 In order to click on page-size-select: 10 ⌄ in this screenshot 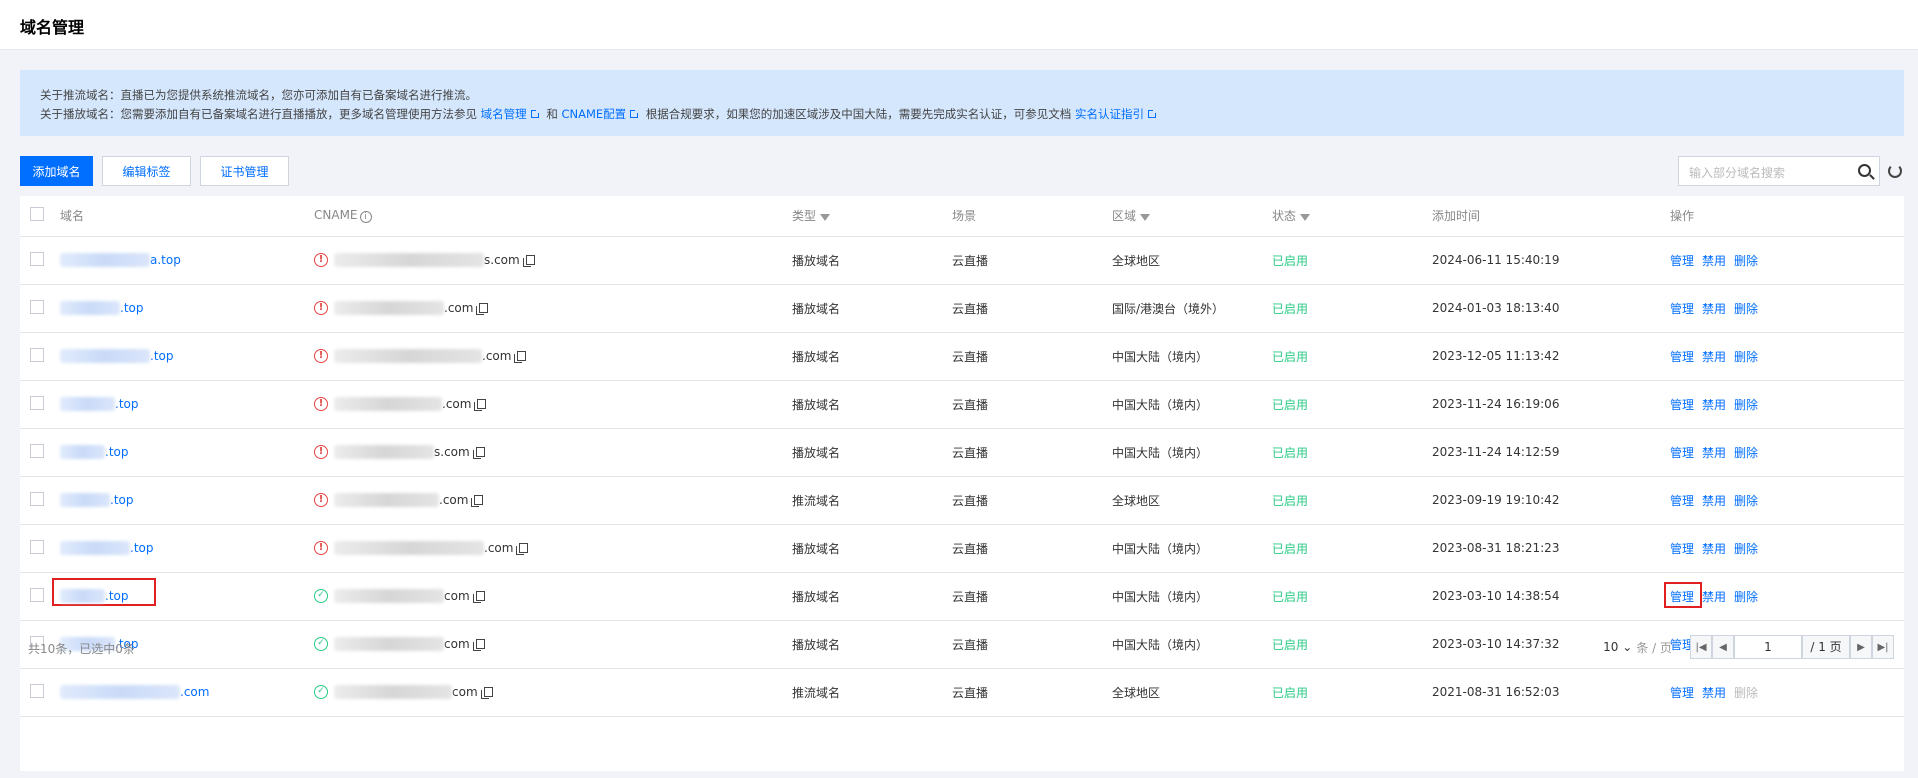, I will do `click(1617, 647)`.